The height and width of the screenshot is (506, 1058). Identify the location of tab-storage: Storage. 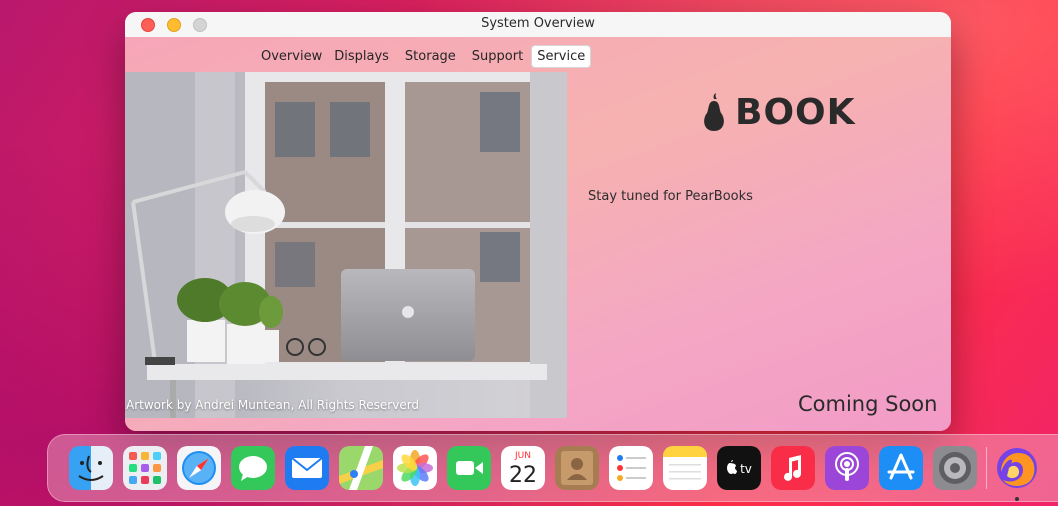
(430, 56).